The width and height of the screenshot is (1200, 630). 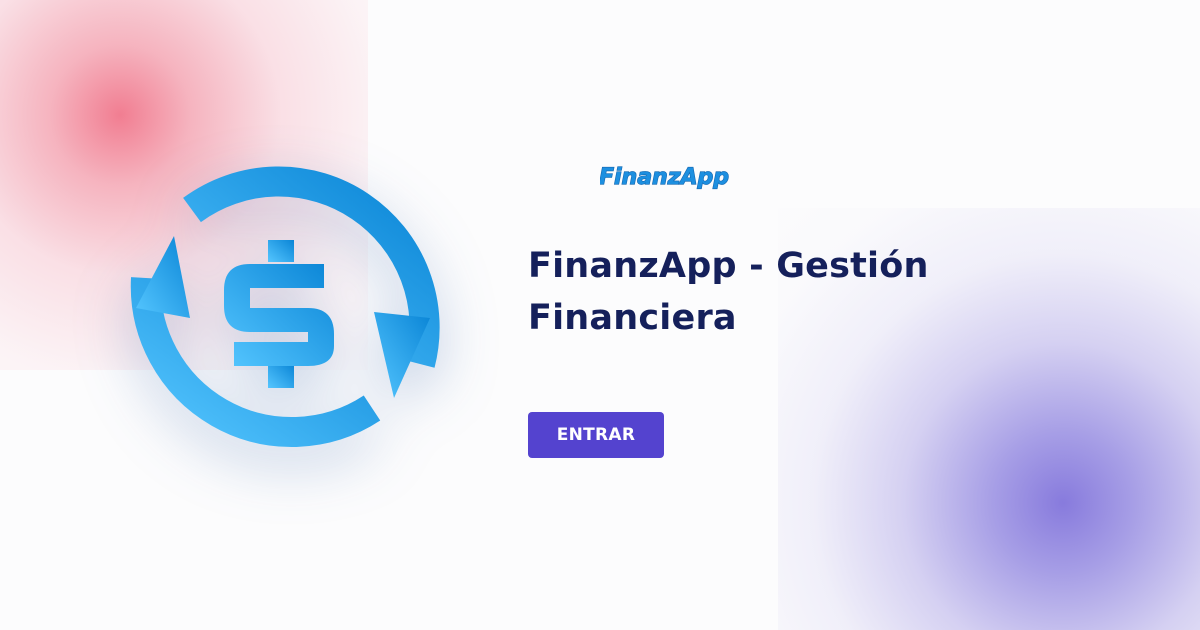 What do you see at coordinates (728, 292) in the screenshot?
I see `page-title: FinanzApp - Gestión Financiera` at bounding box center [728, 292].